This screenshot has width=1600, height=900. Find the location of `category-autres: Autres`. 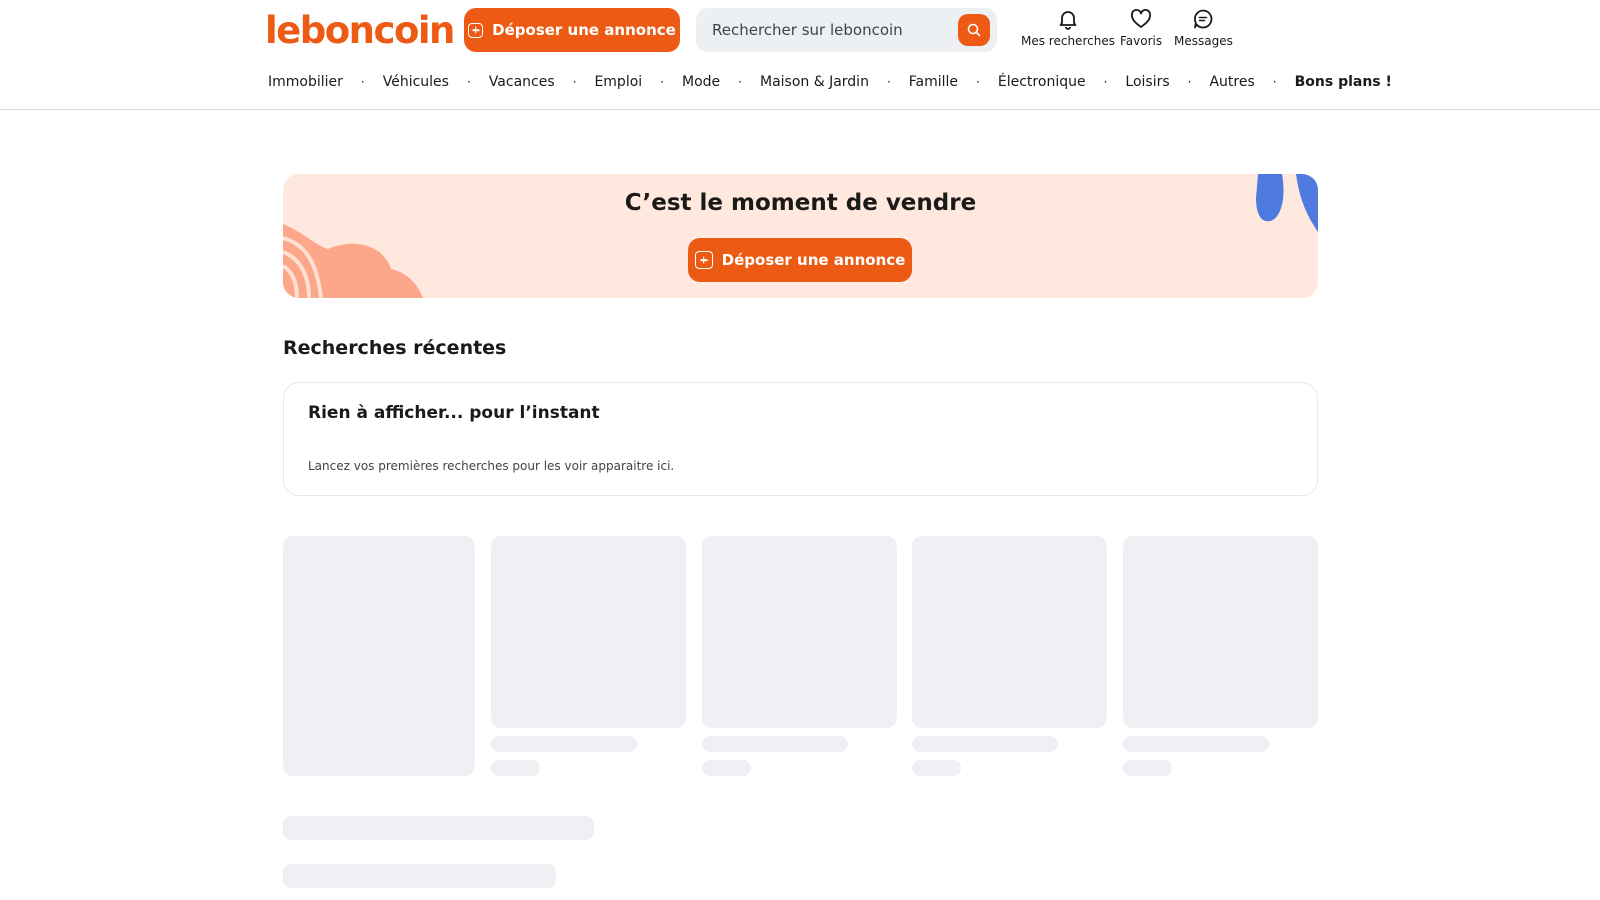

category-autres: Autres is located at coordinates (1231, 82).